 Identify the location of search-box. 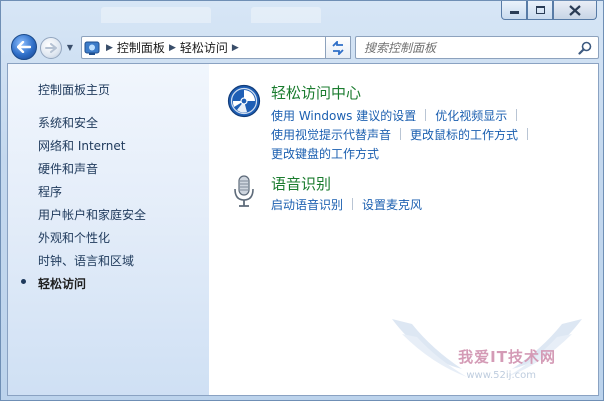
(477, 47).